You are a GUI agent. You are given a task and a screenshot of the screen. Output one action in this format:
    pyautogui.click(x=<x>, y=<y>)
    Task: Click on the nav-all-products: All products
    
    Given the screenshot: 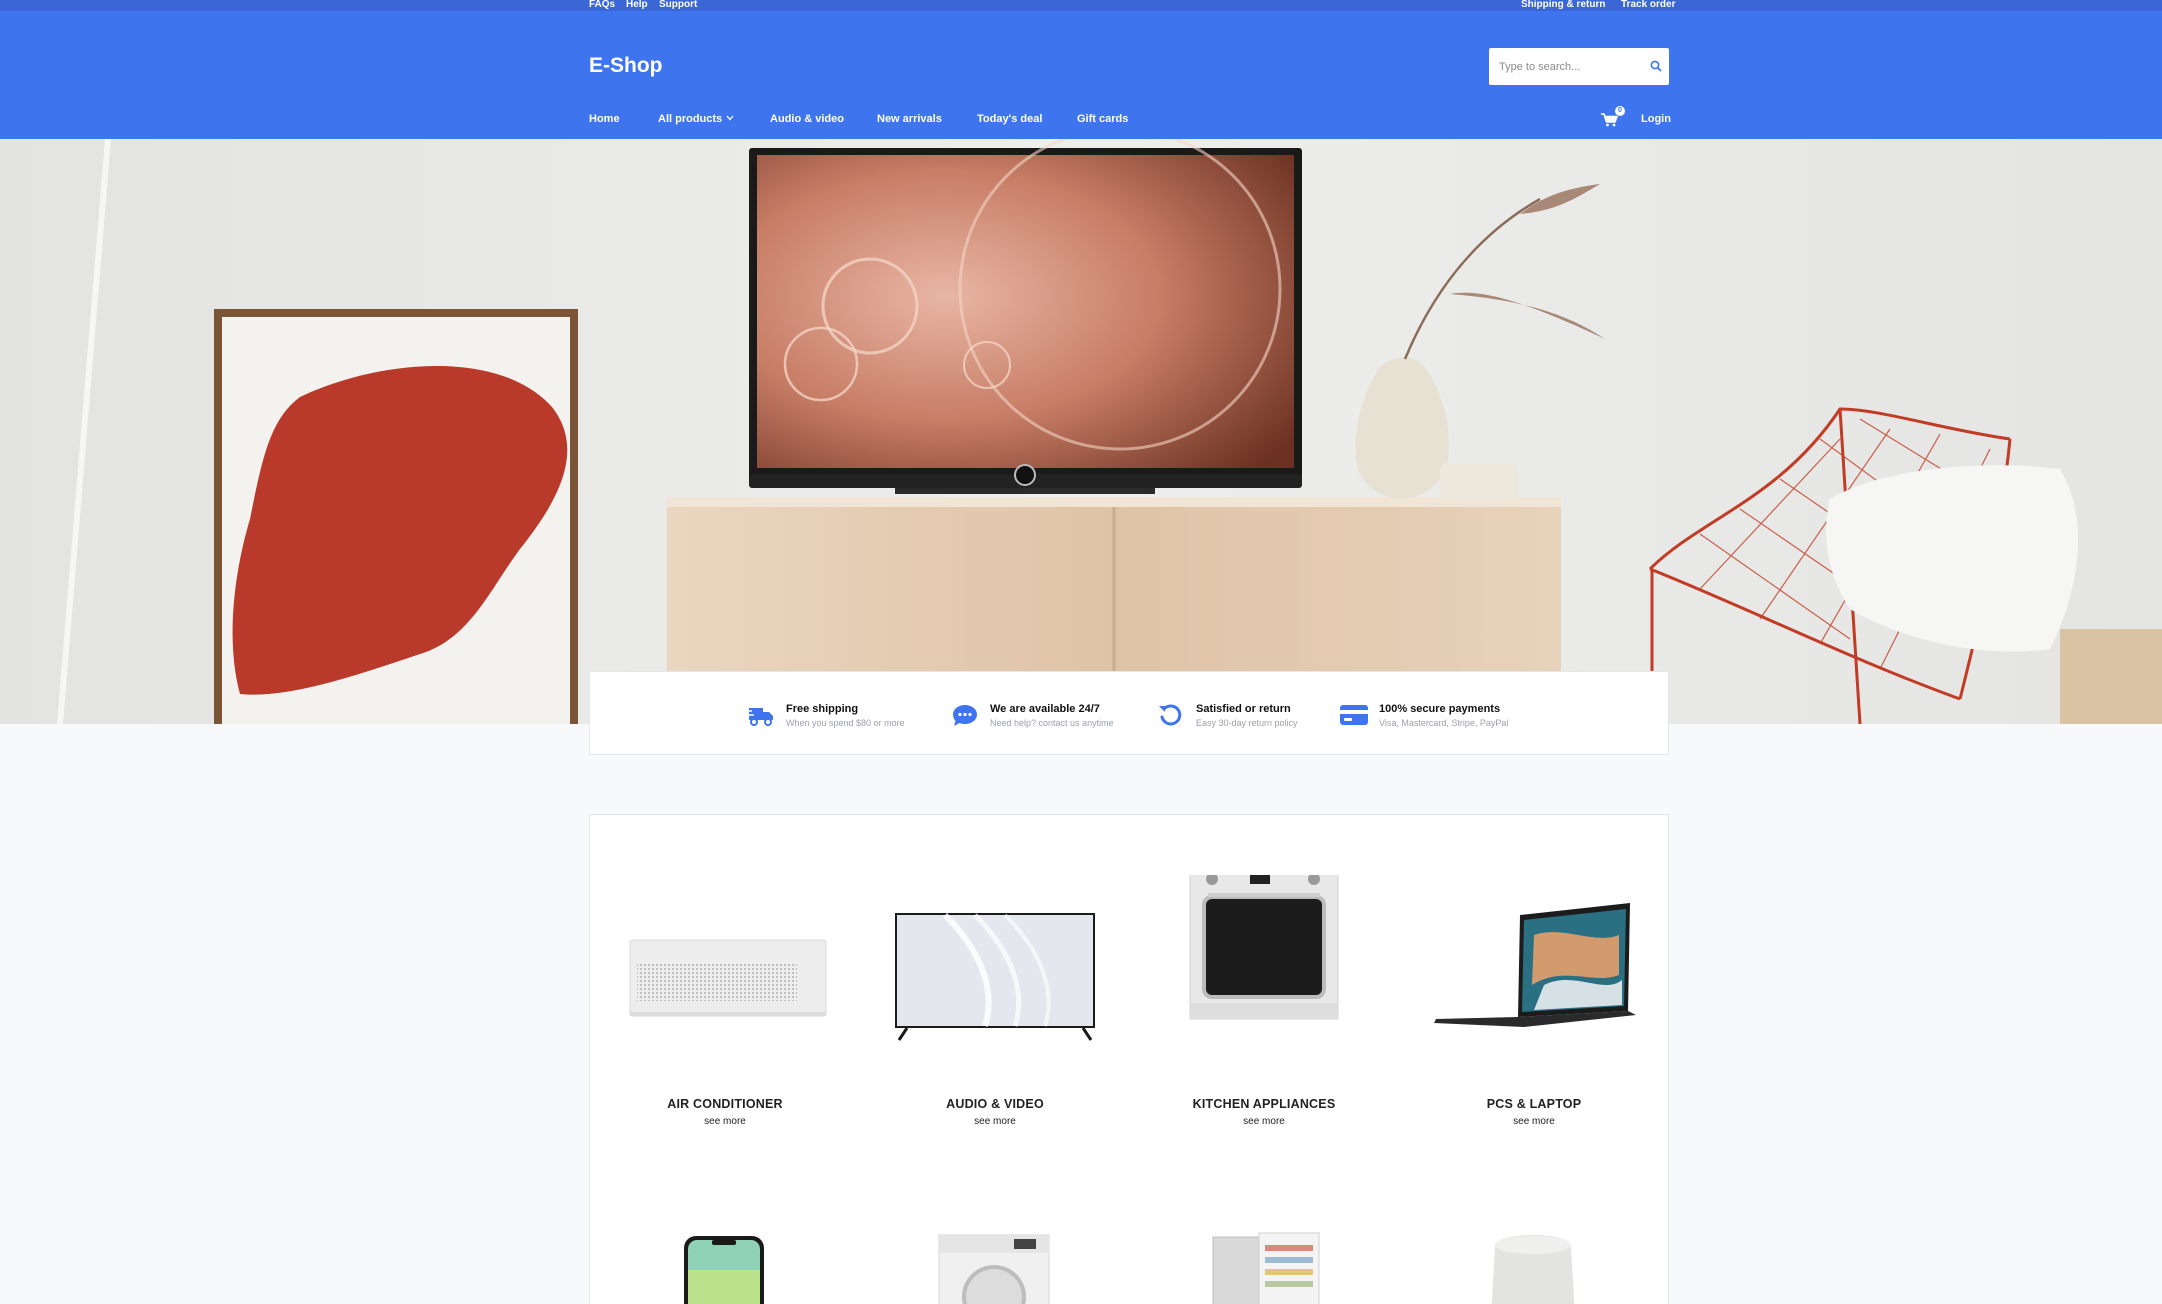 What is the action you would take?
    pyautogui.click(x=696, y=119)
    